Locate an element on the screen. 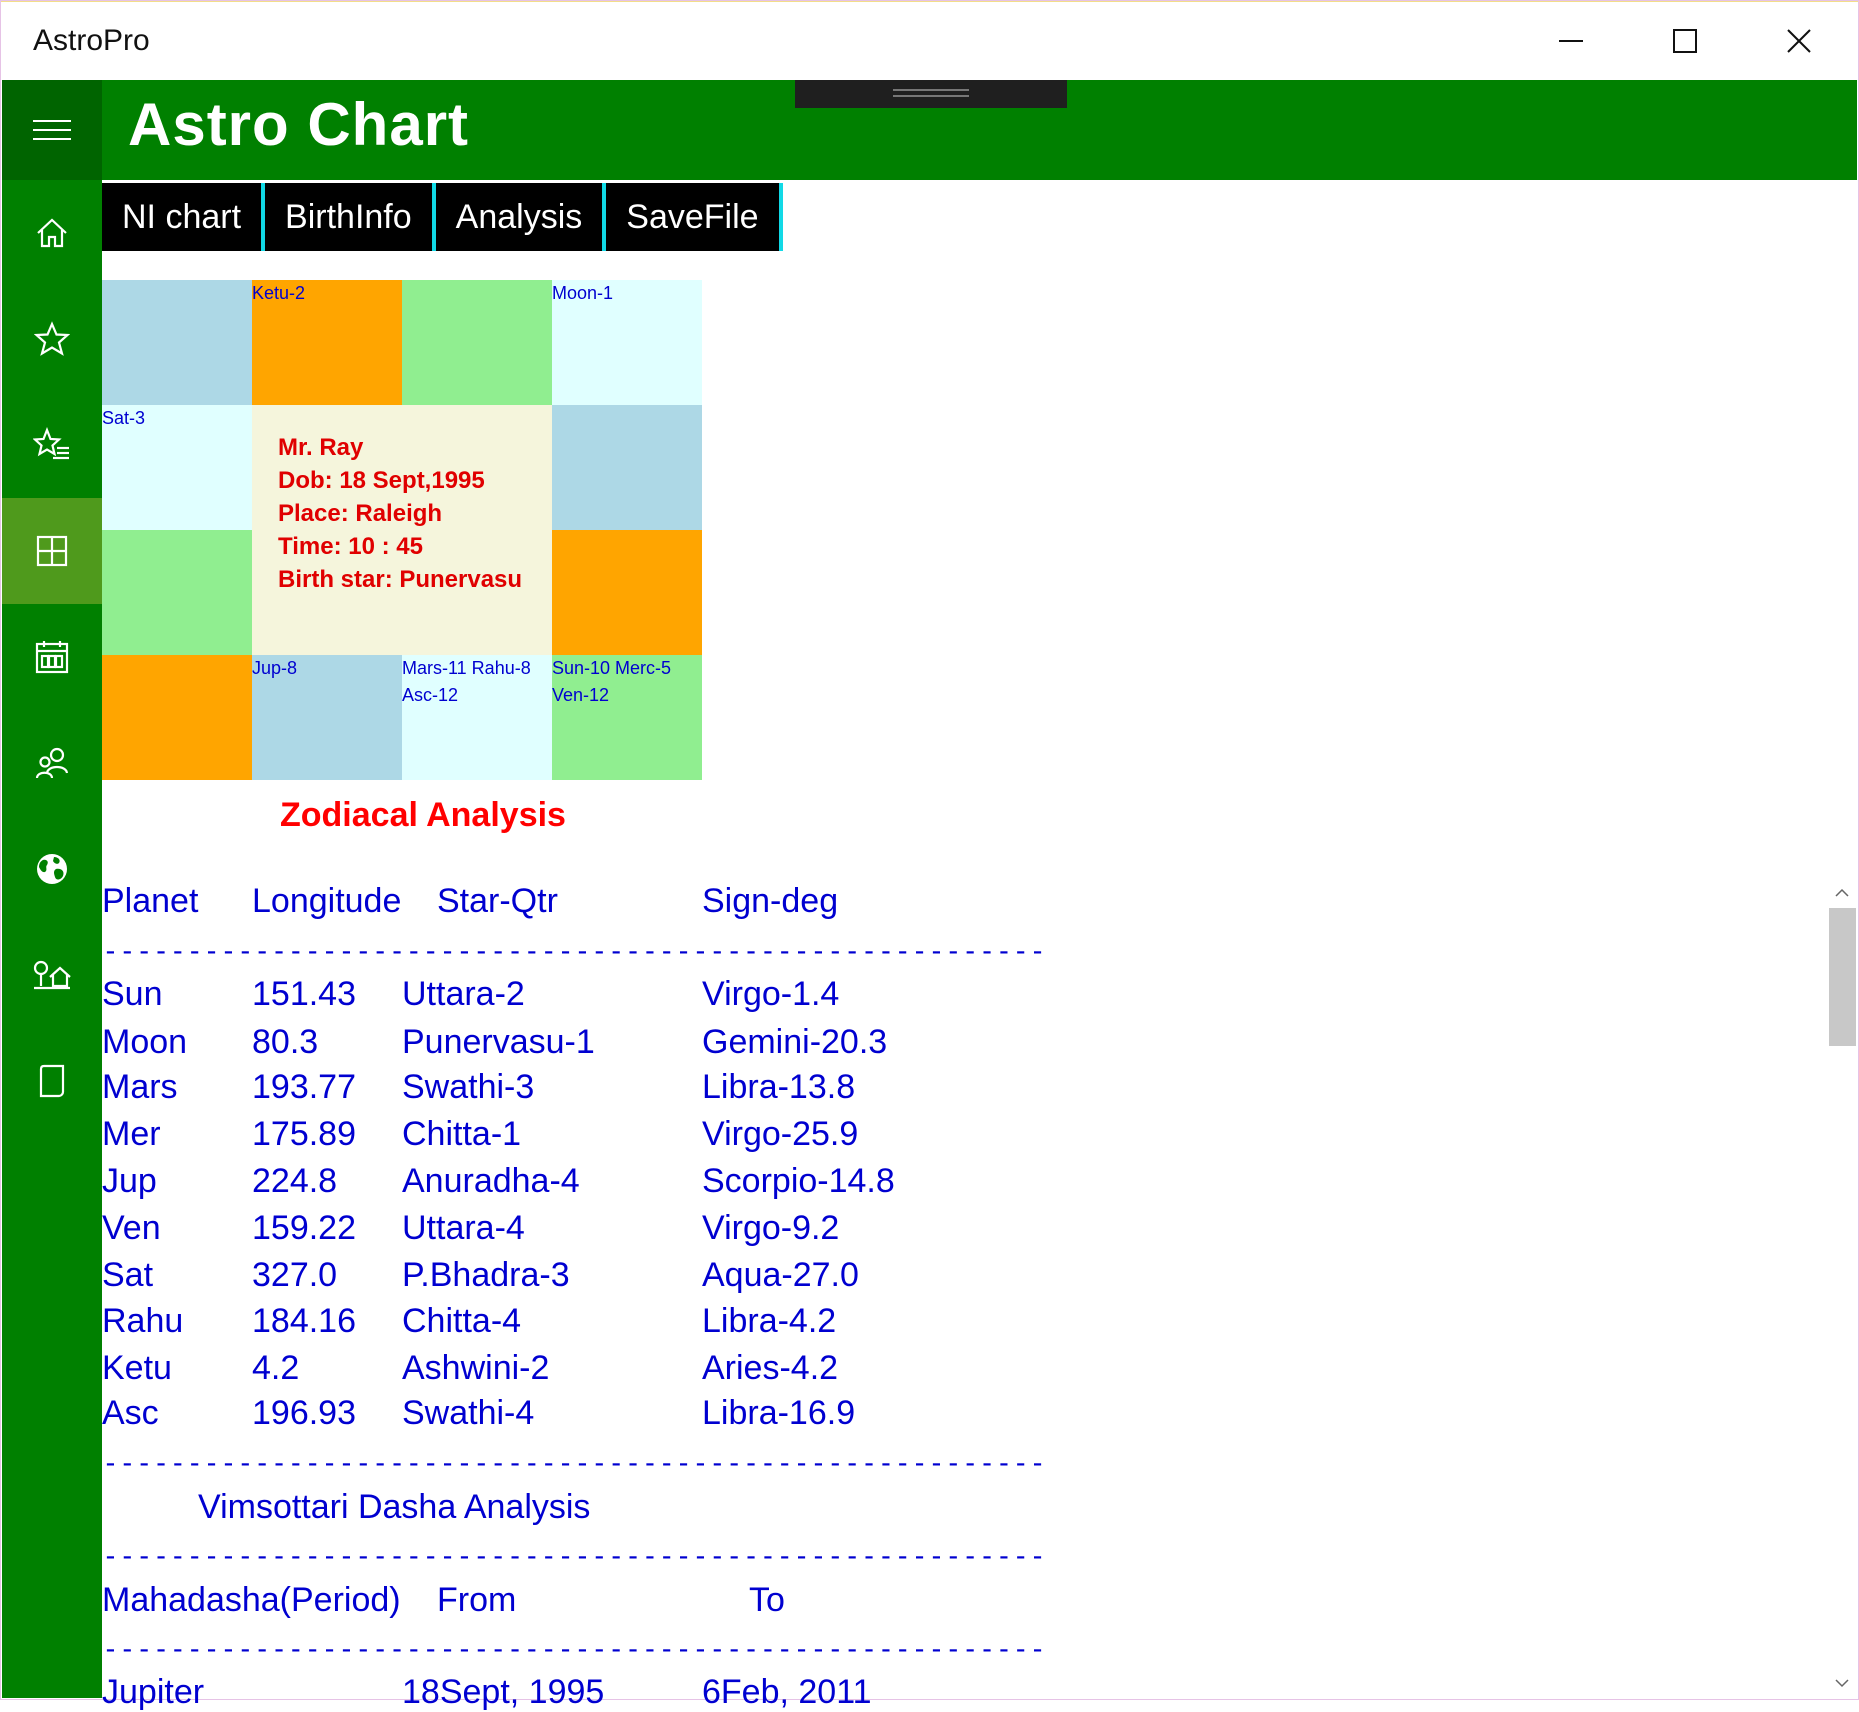 The height and width of the screenshot is (1712, 1859). table-cell-longitude: 4.2 is located at coordinates (276, 1368).